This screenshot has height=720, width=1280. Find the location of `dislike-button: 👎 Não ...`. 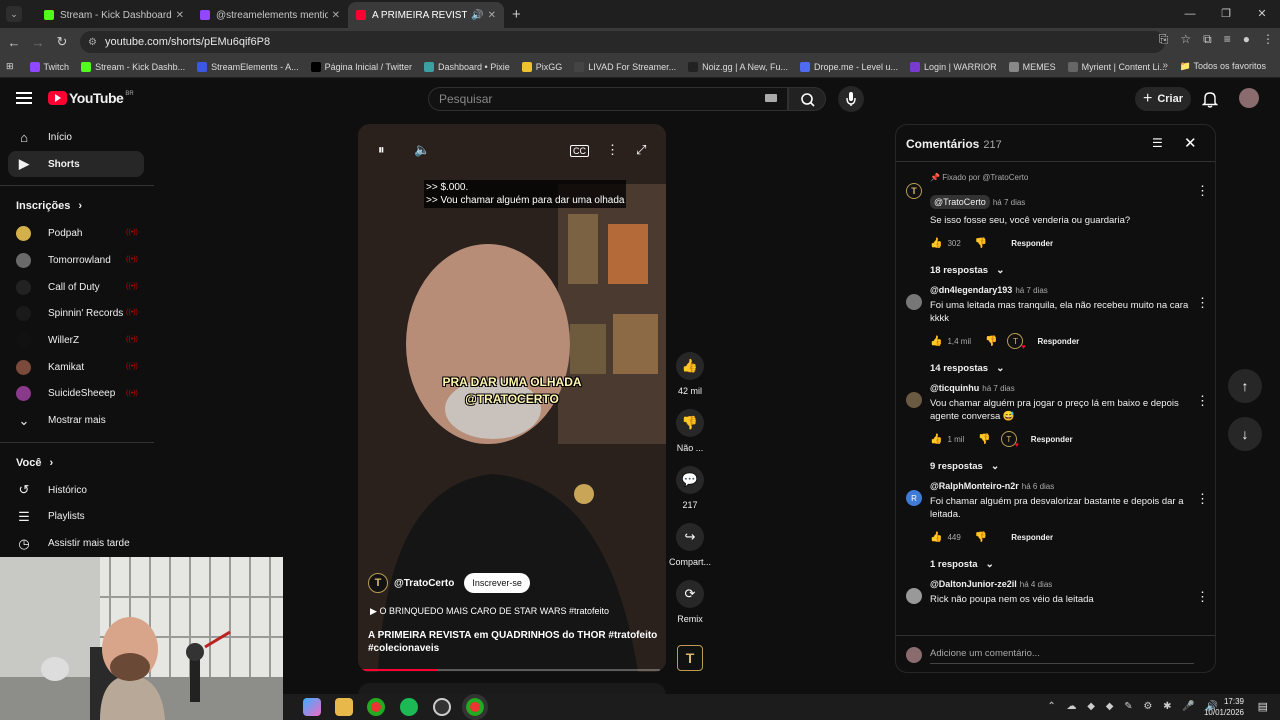

dislike-button: 👎 Não ... is located at coordinates (690, 431).